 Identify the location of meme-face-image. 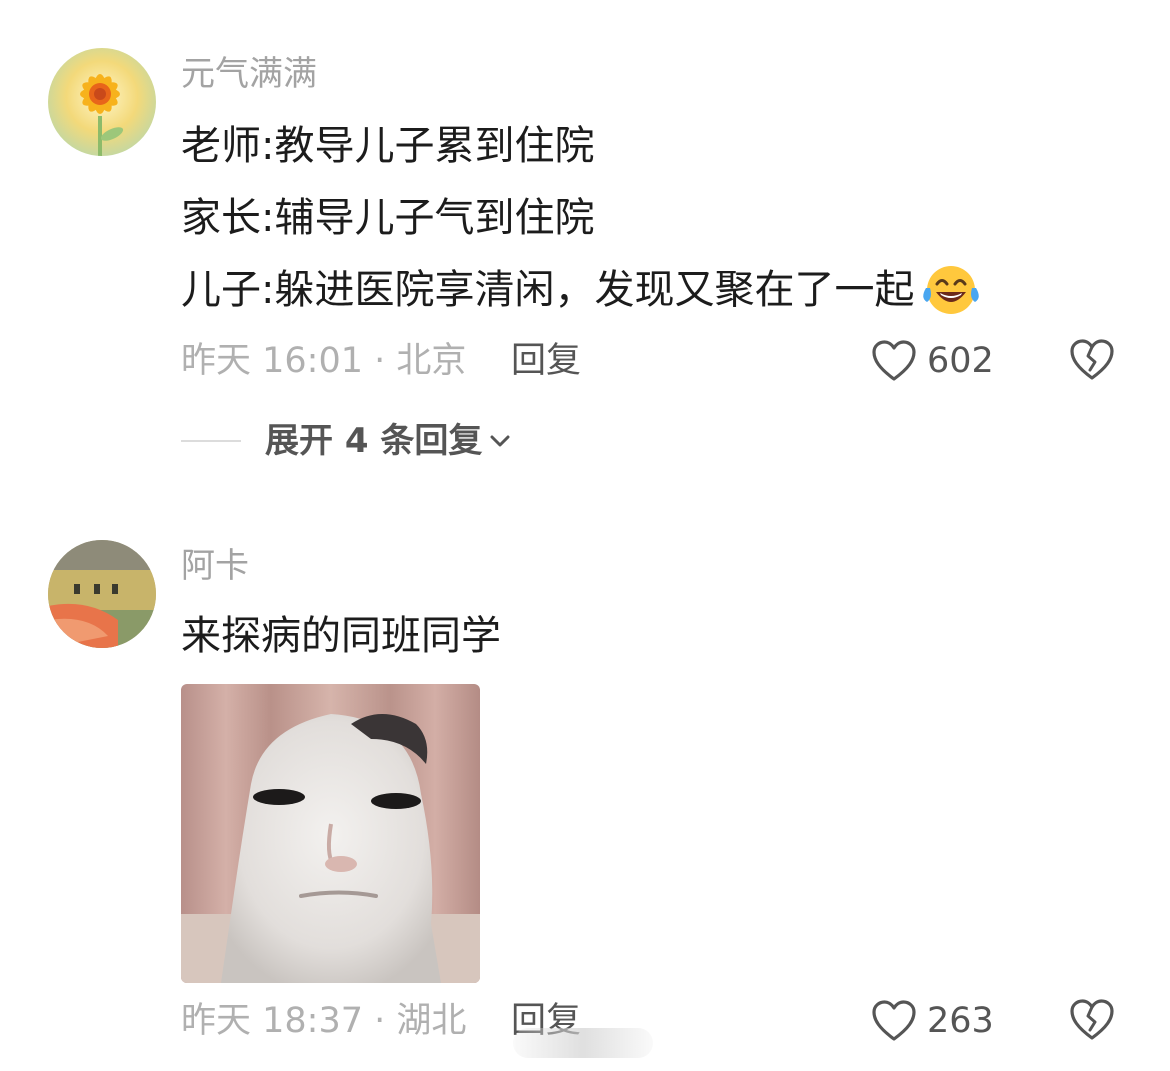
(330, 833).